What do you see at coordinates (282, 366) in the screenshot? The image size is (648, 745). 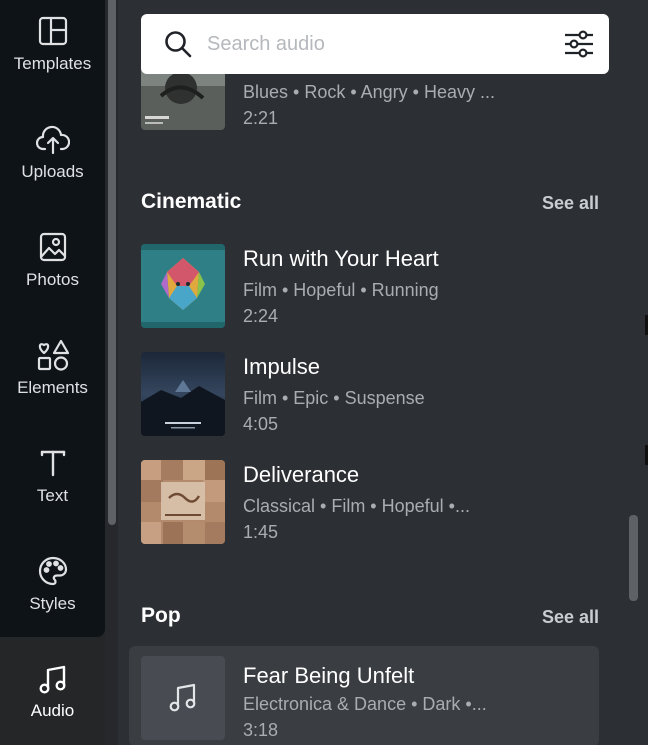 I see `track-title: Impulse` at bounding box center [282, 366].